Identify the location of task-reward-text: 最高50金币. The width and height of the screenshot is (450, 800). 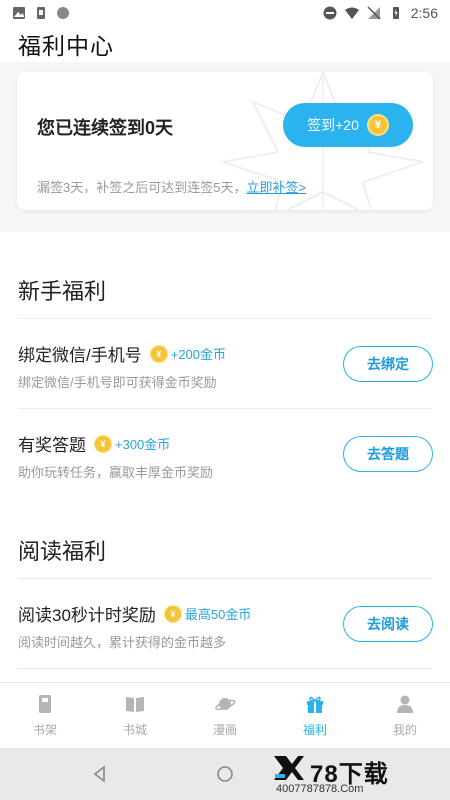
(218, 614).